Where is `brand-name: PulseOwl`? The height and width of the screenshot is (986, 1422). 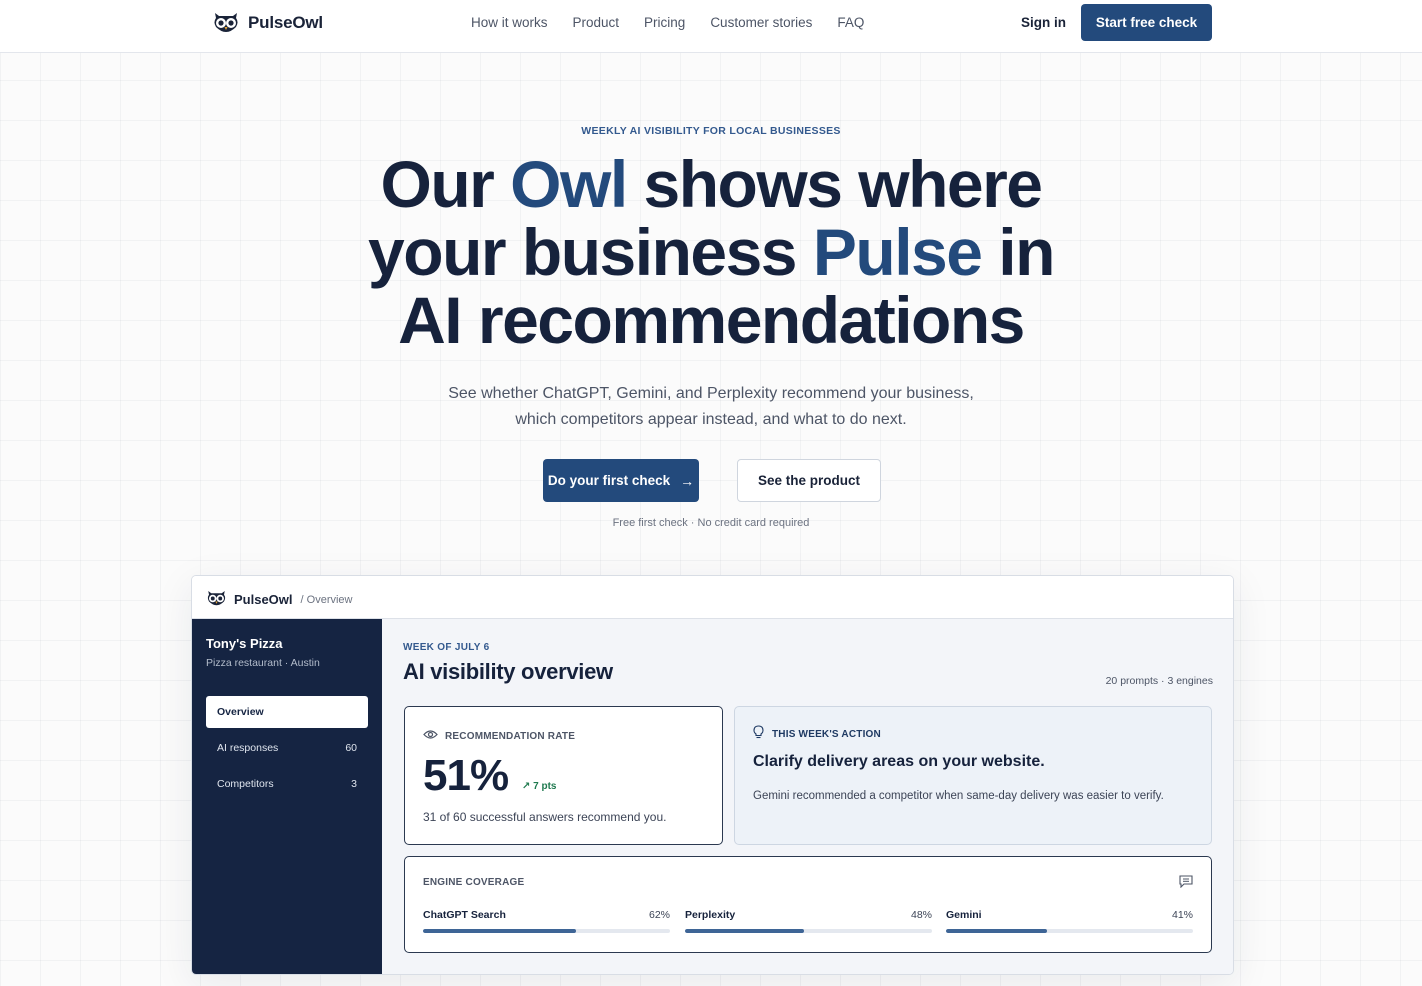
brand-name: PulseOwl is located at coordinates (285, 22).